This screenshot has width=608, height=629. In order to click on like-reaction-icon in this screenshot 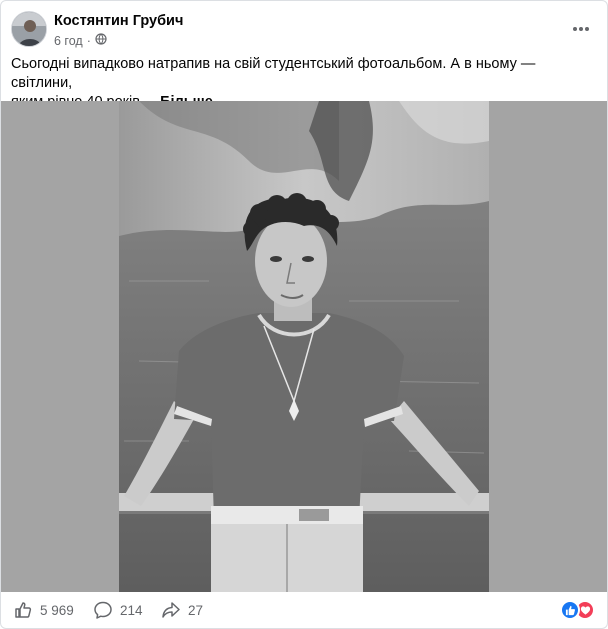, I will do `click(570, 610)`.